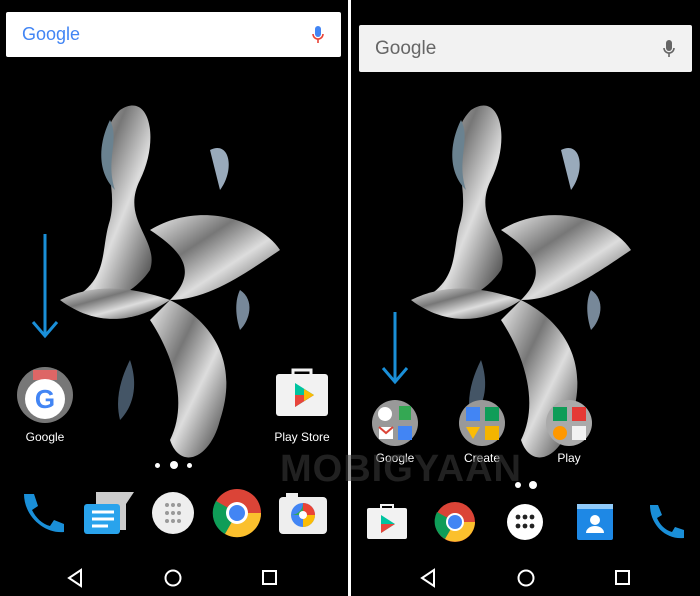 This screenshot has width=700, height=596. I want to click on messenger-icon, so click(109, 514).